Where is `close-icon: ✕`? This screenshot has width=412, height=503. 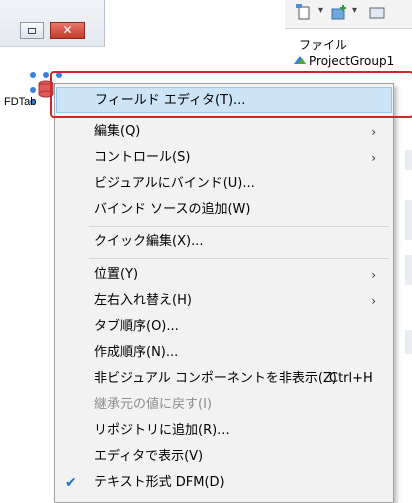
close-icon: ✕ is located at coordinates (67, 30).